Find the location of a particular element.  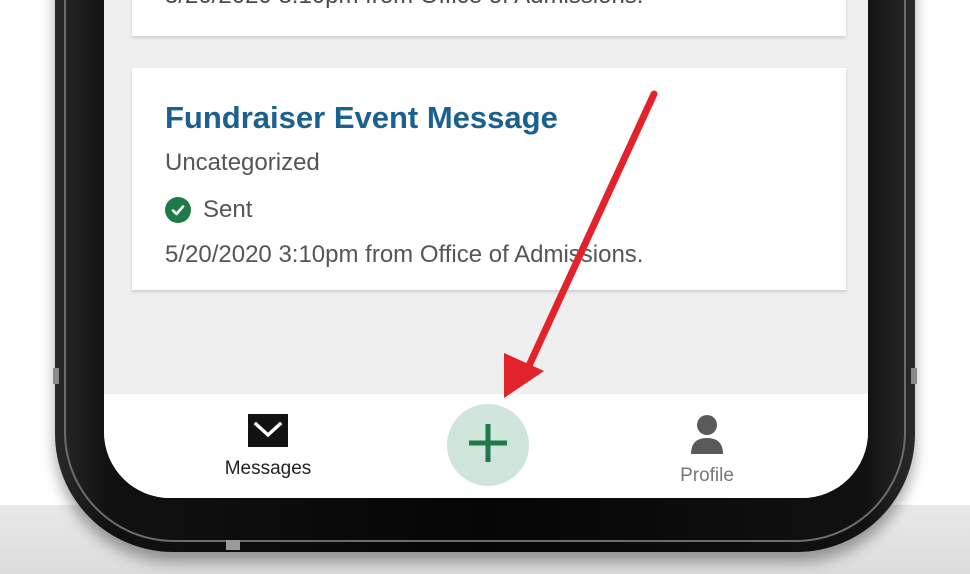

status-label: Sent is located at coordinates (228, 209).